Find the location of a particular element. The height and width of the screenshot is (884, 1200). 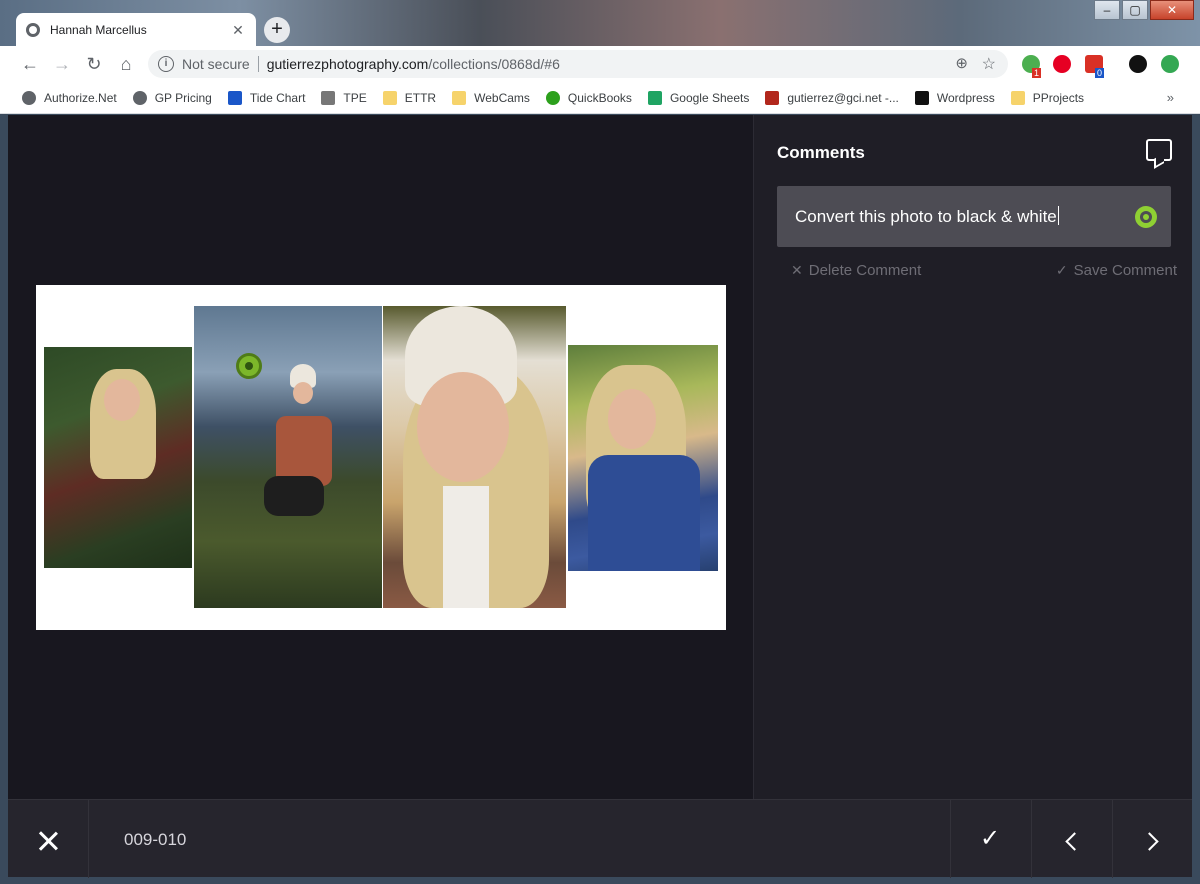

bookmark-label: Authorize.Net is located at coordinates (80, 97).